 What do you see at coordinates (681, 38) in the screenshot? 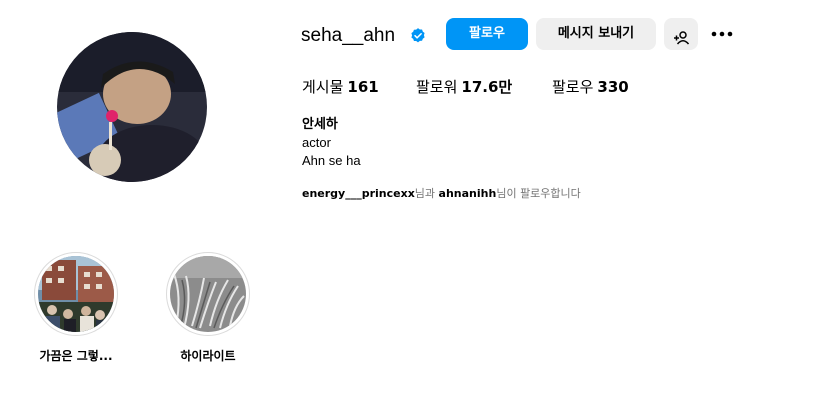
I see `add-person-icon` at bounding box center [681, 38].